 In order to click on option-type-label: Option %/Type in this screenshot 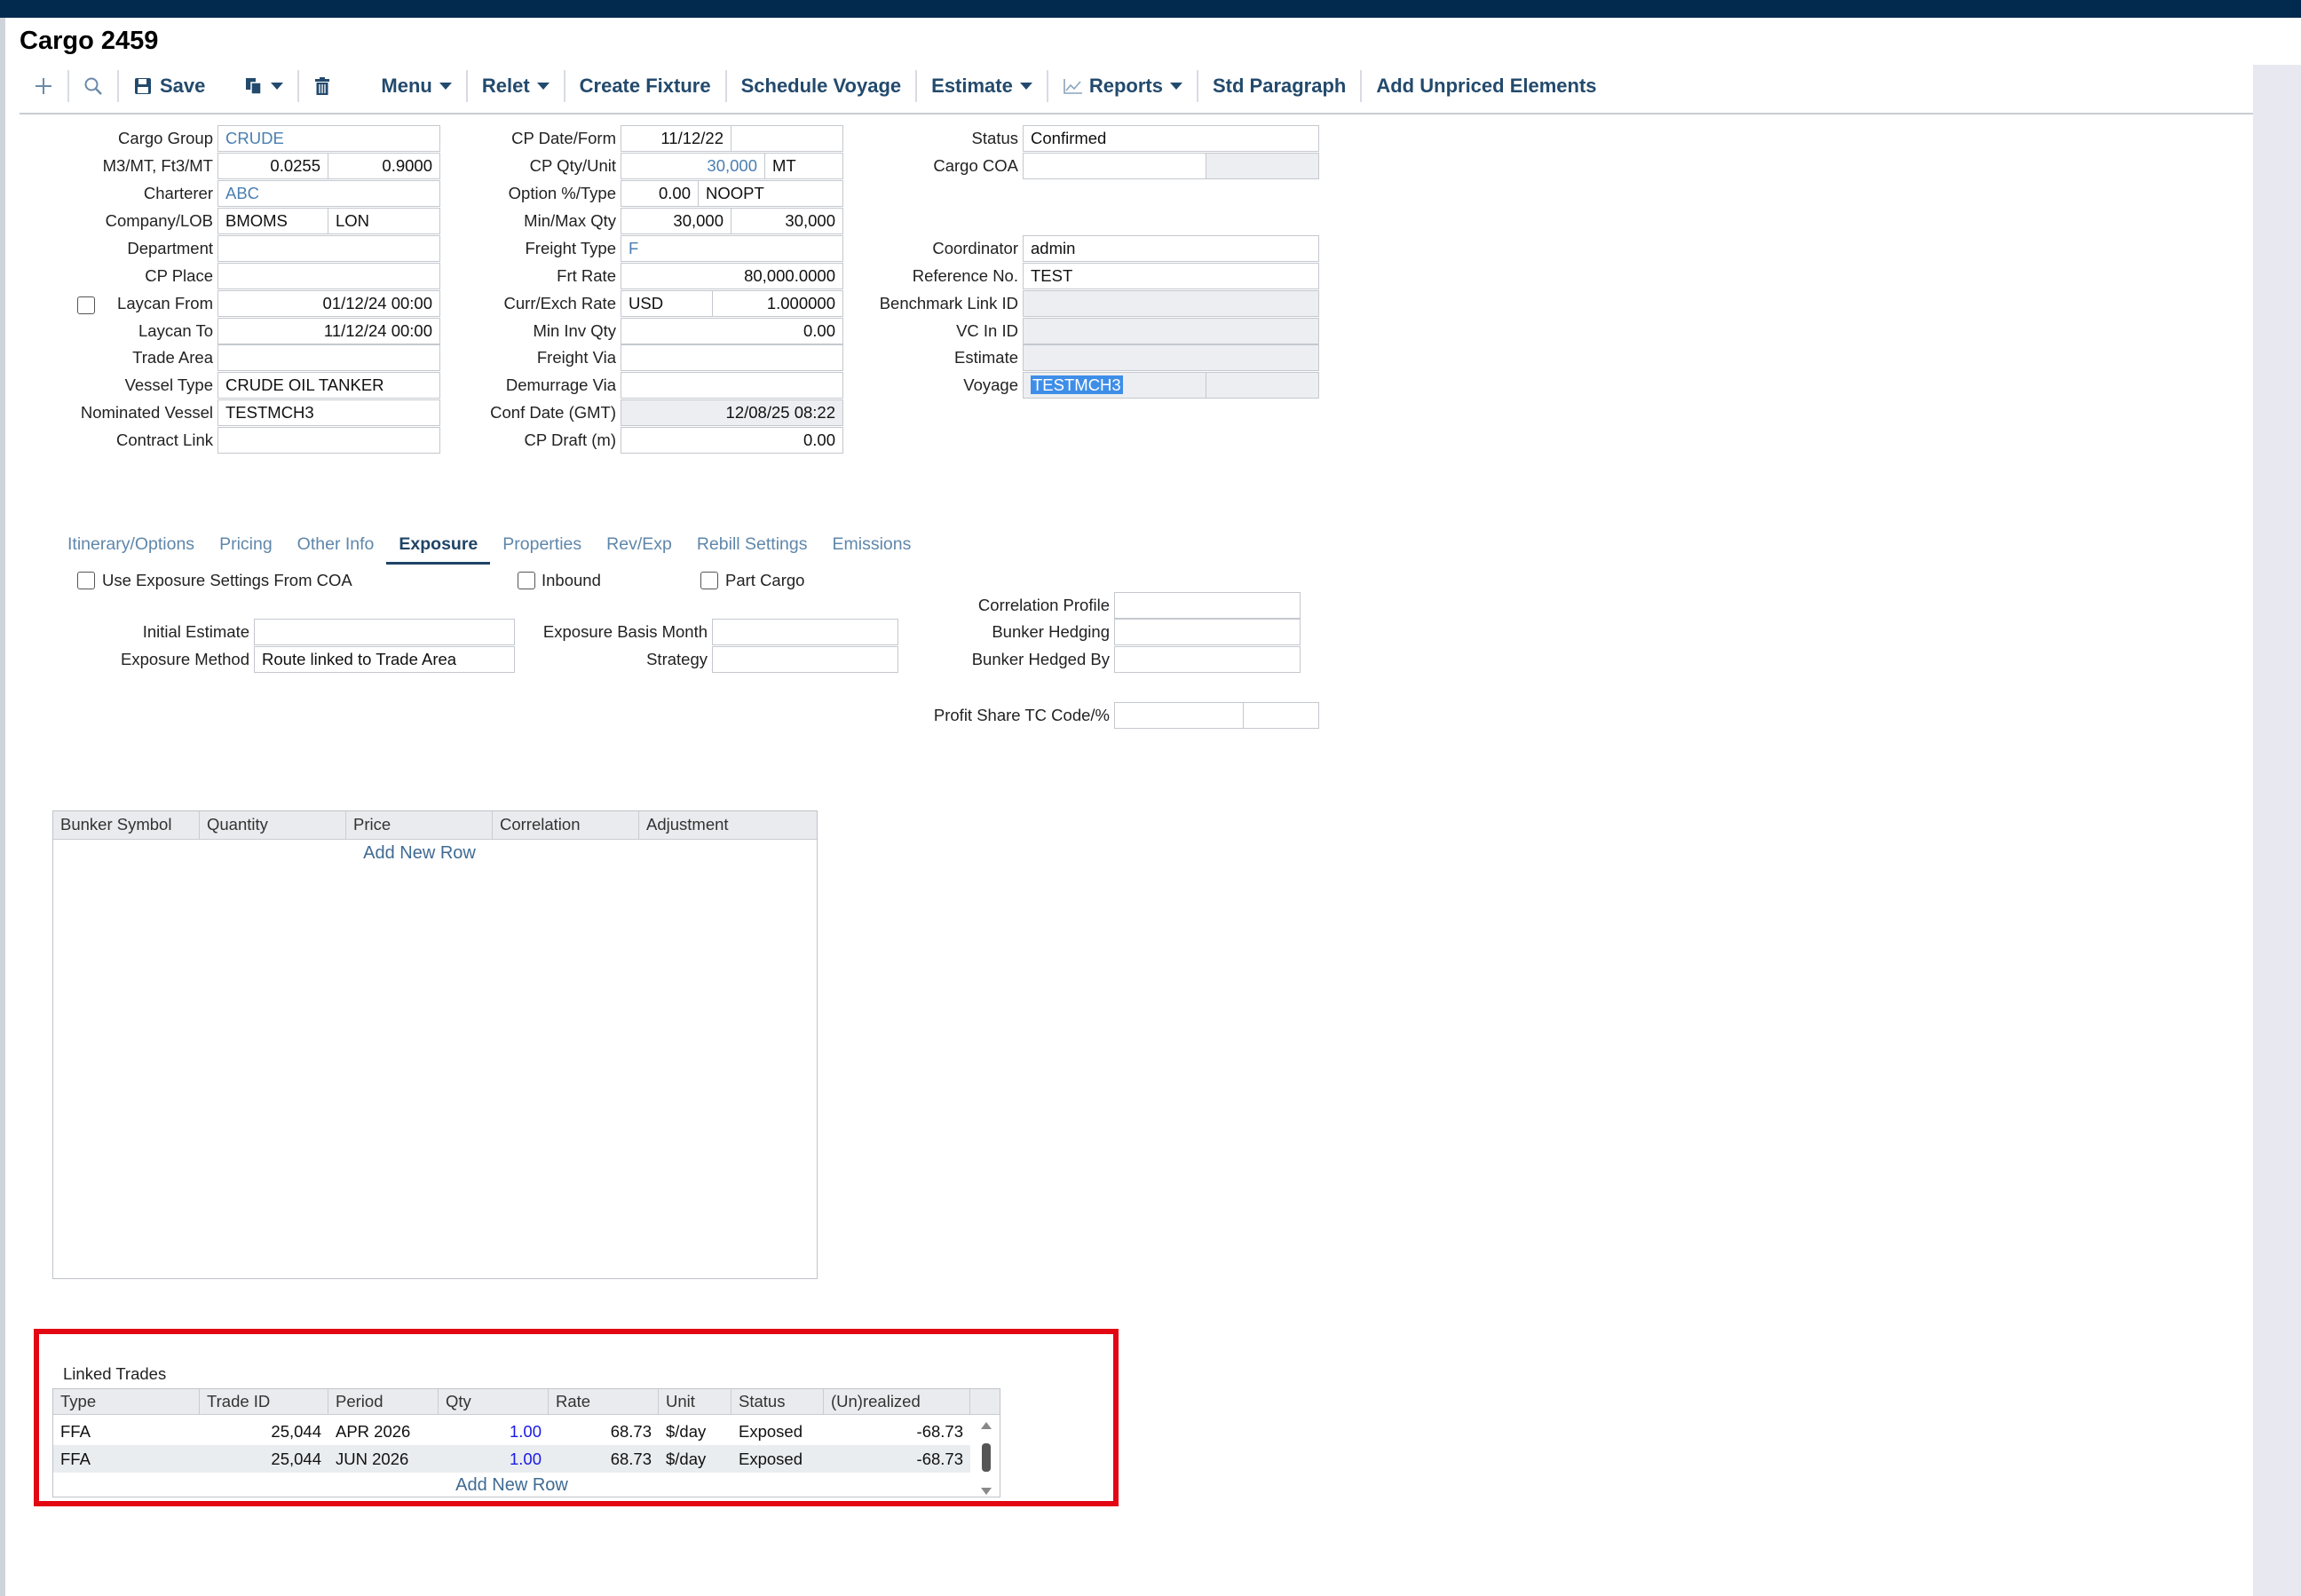, I will do `click(562, 193)`.